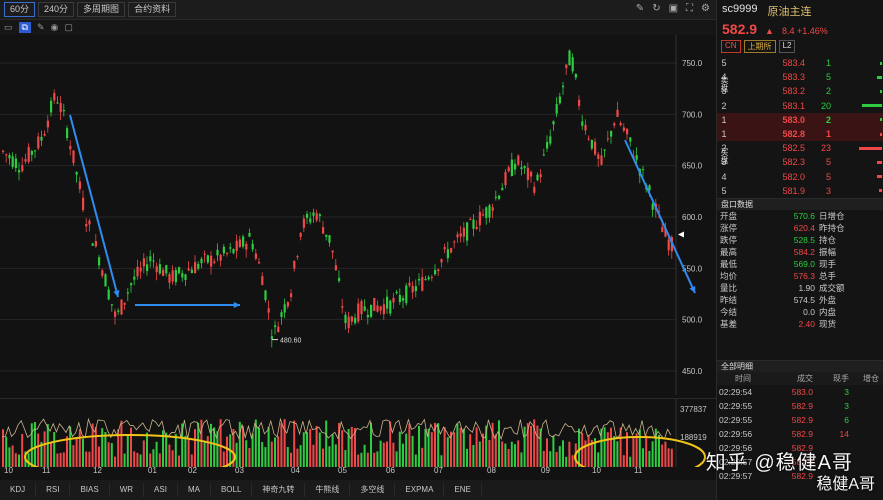 The height and width of the screenshot is (500, 883). I want to click on ask-volume-bar, so click(881, 63).